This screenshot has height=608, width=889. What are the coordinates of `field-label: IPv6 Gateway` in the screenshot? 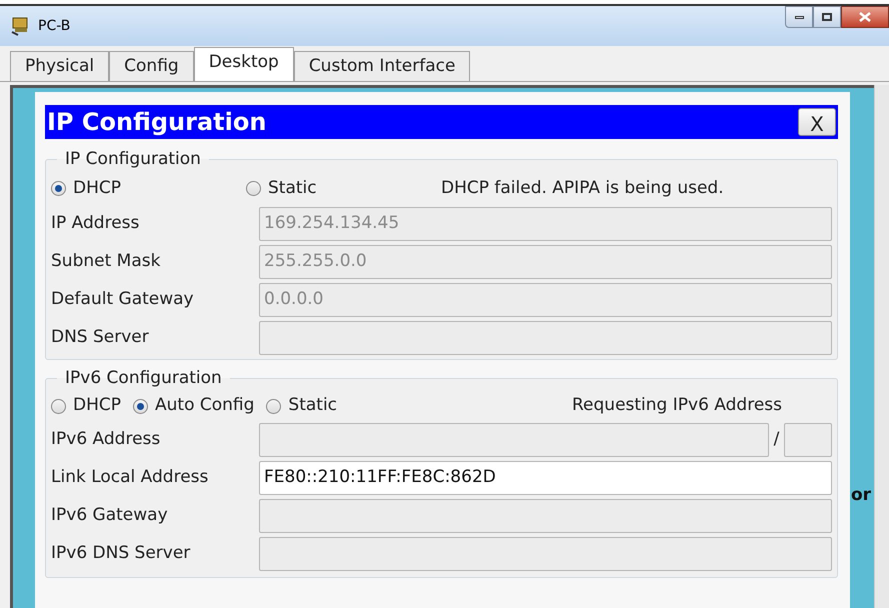 It's located at (110, 516).